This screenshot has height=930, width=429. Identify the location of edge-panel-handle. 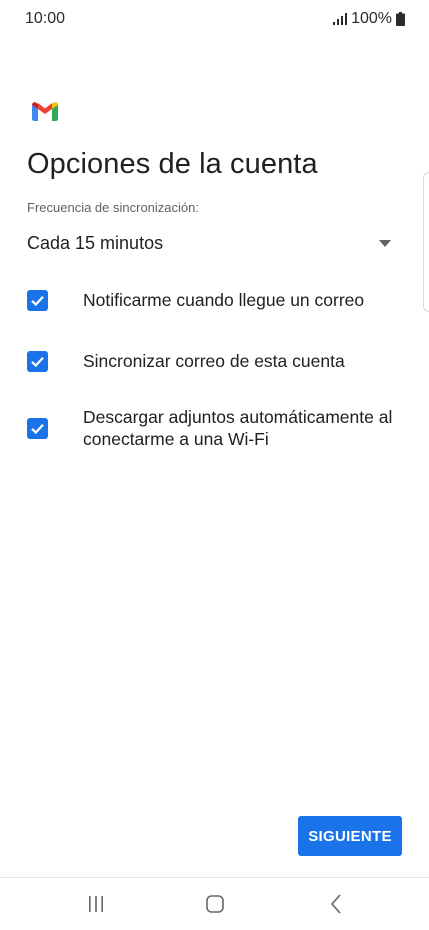
(426, 242).